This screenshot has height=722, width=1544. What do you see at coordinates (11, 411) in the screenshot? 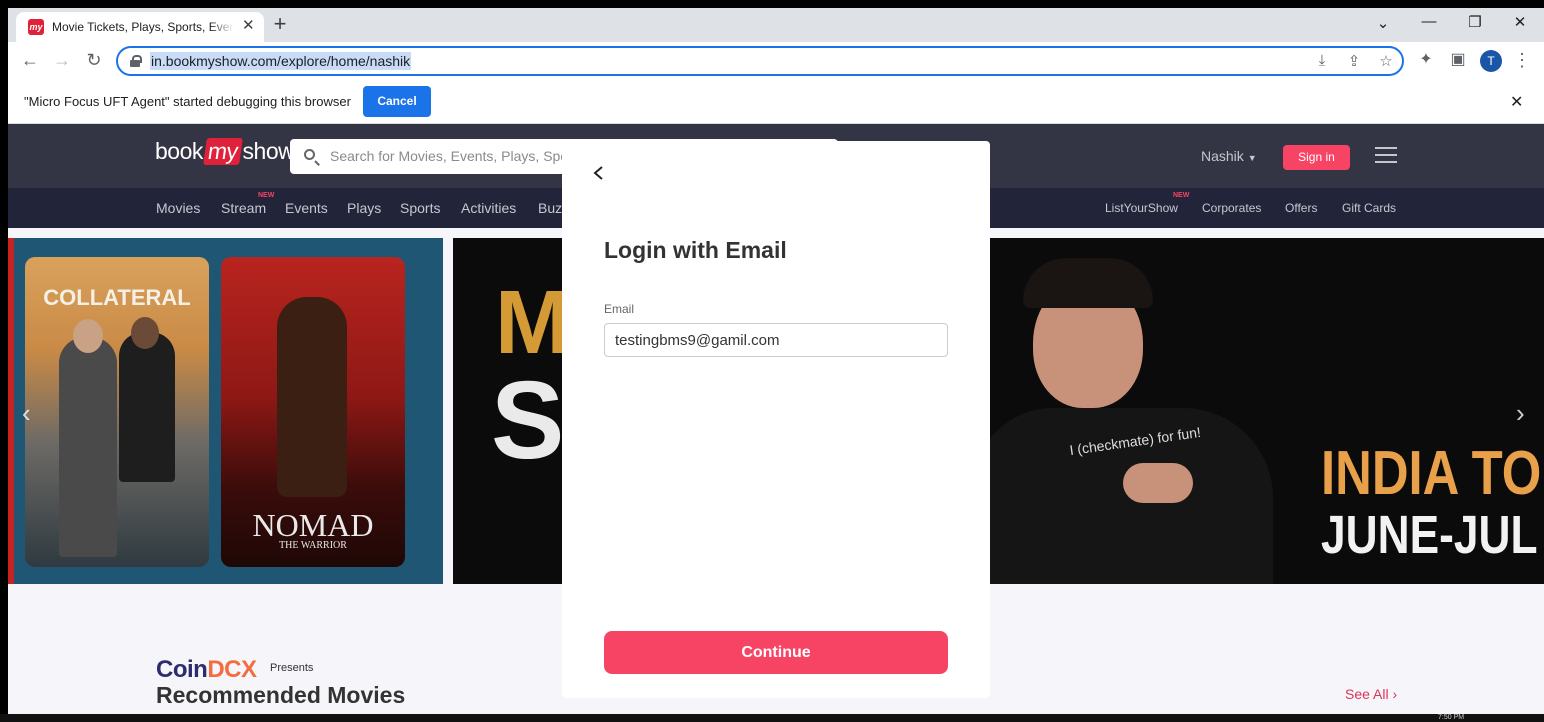
I see `banner-edge` at bounding box center [11, 411].